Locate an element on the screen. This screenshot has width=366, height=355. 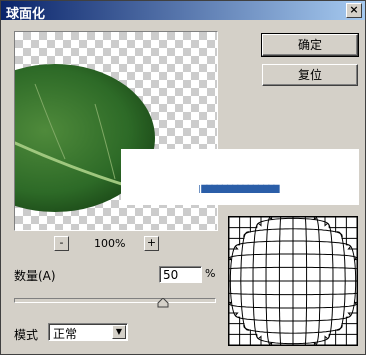
plus-icon: + is located at coordinates (151, 242).